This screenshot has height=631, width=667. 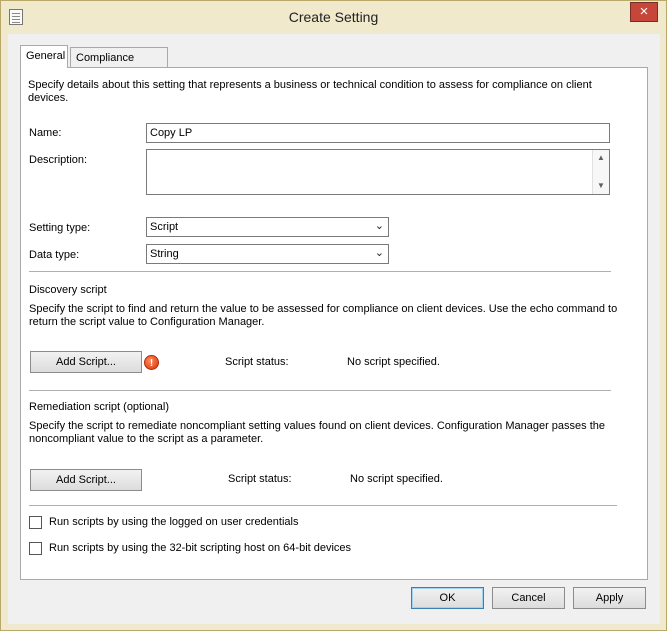 What do you see at coordinates (44, 56) in the screenshot?
I see `tab-general: General` at bounding box center [44, 56].